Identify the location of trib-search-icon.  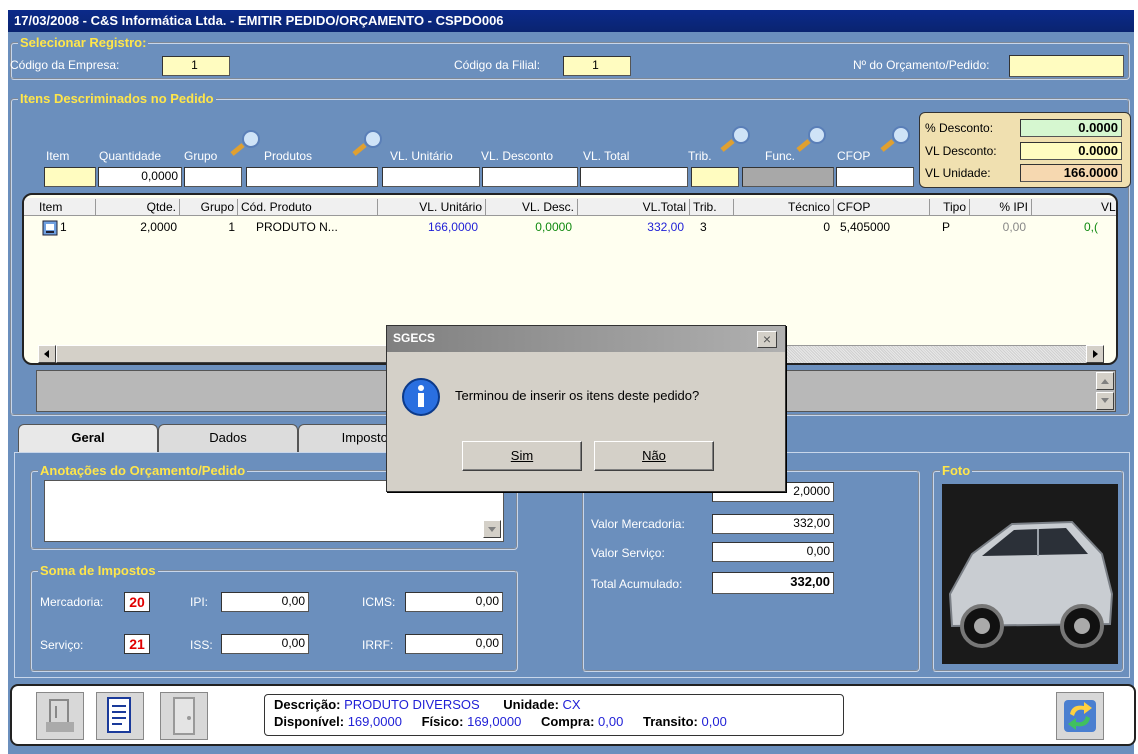
(736, 139).